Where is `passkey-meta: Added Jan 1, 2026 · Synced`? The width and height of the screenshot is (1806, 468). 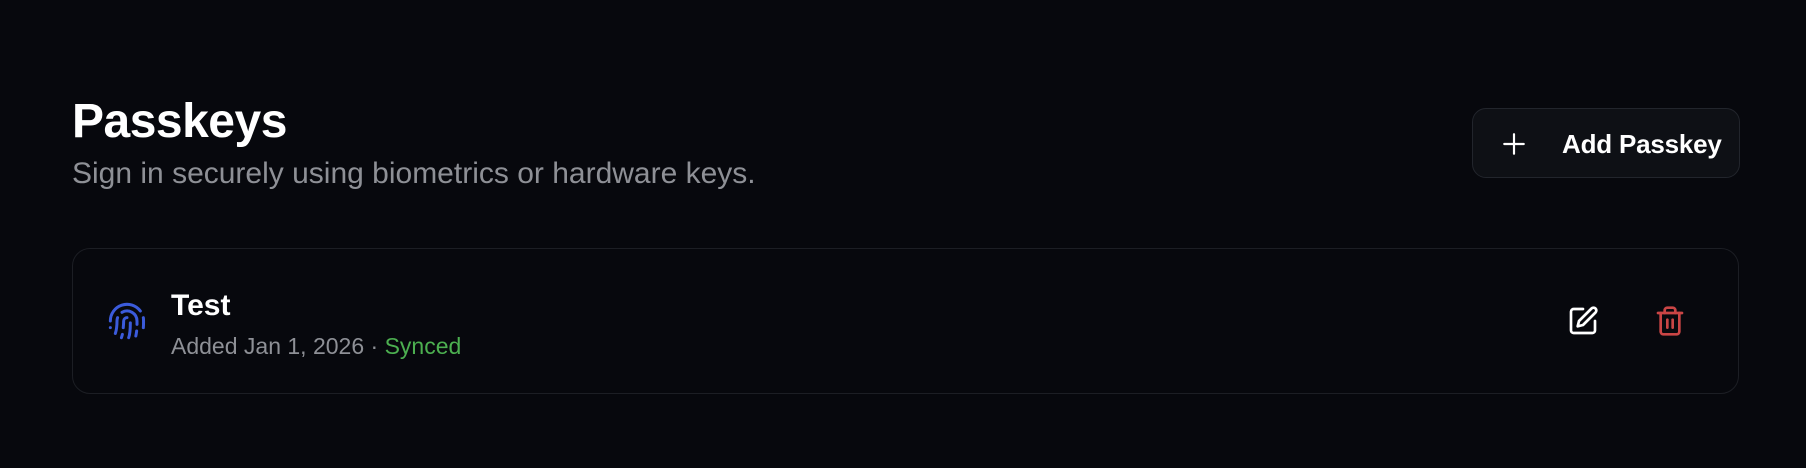 passkey-meta: Added Jan 1, 2026 · Synced is located at coordinates (316, 346).